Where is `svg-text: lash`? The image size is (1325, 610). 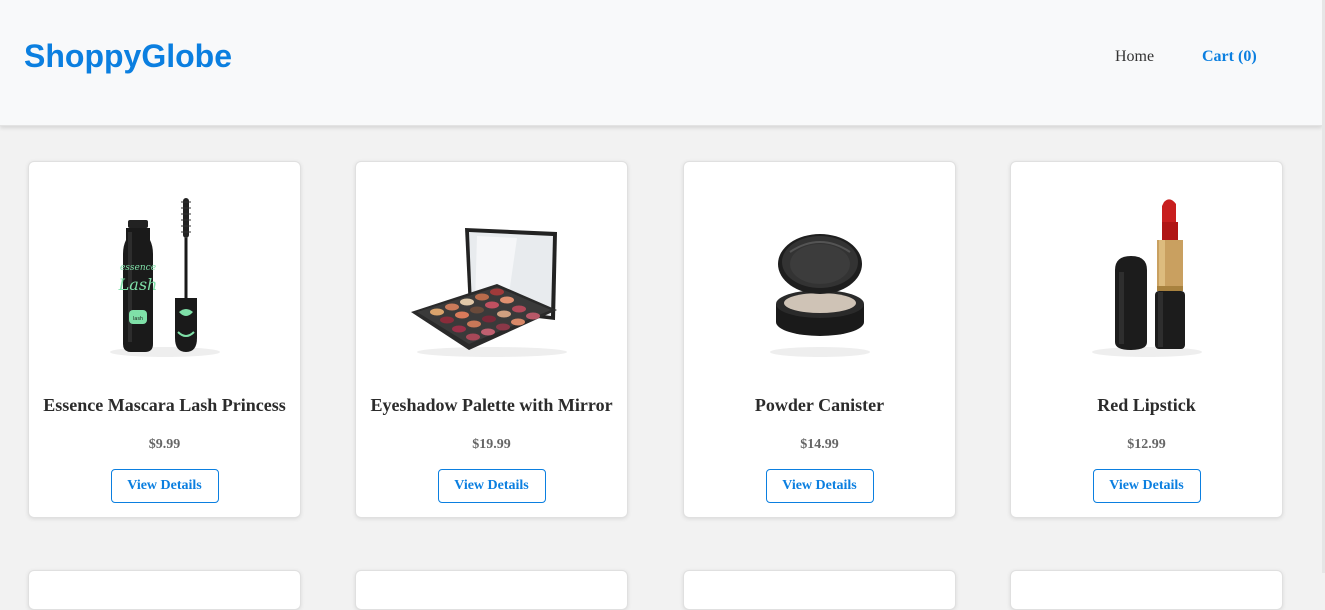 svg-text: lash is located at coordinates (137, 319).